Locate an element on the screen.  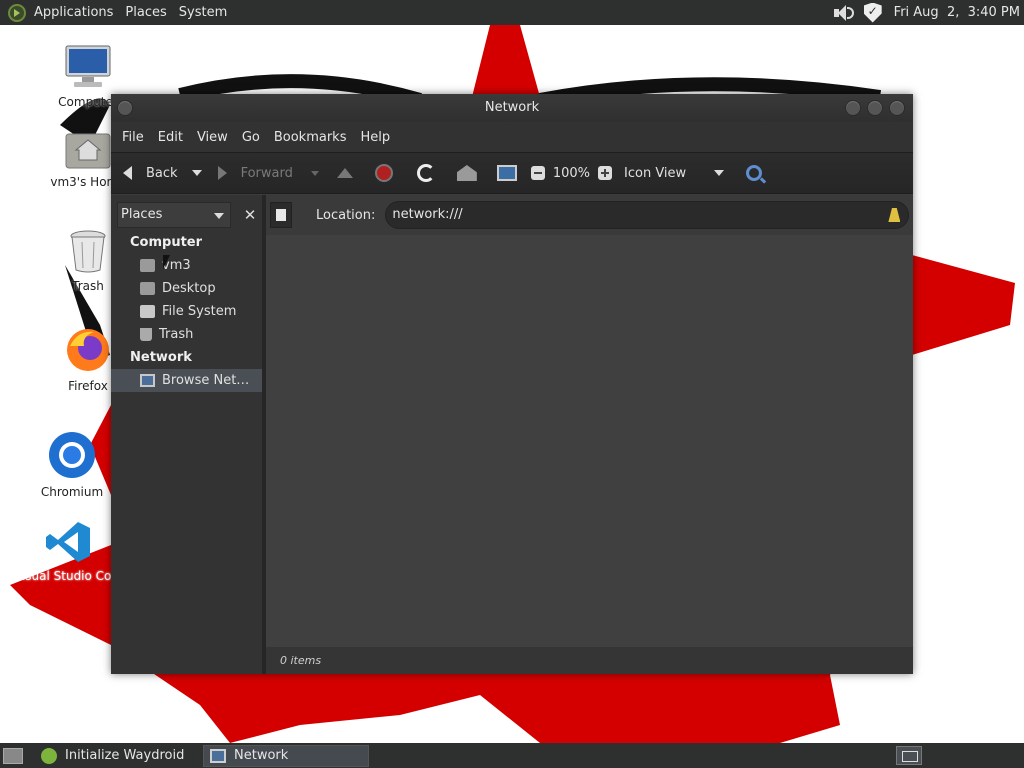
back-arrow-icon is located at coordinates (127, 173).